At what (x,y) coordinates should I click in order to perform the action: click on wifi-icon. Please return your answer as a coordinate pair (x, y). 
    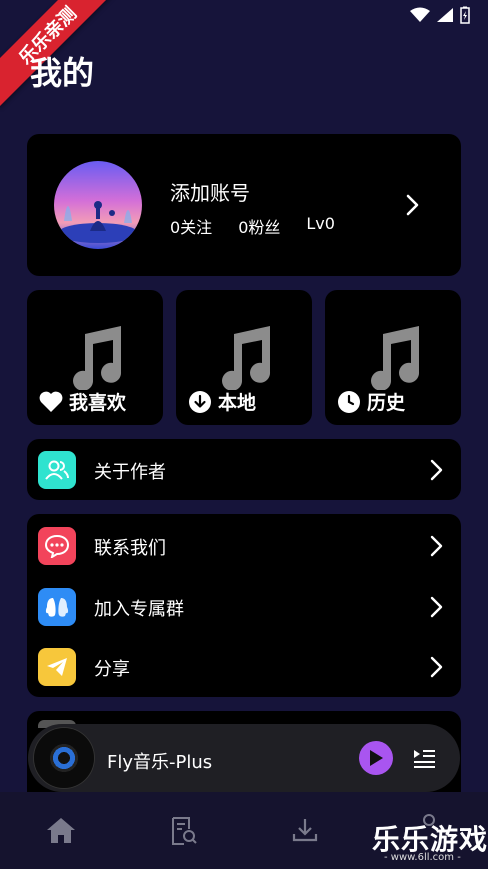
    Looking at the image, I should click on (420, 14).